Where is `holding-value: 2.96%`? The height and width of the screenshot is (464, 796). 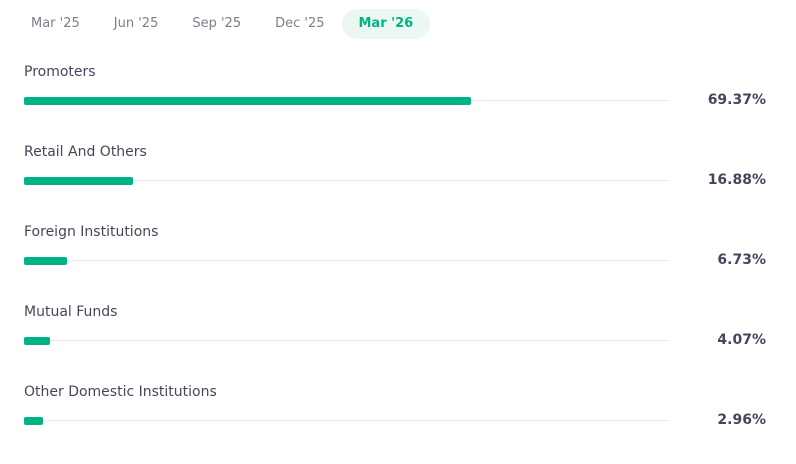 holding-value: 2.96% is located at coordinates (741, 420).